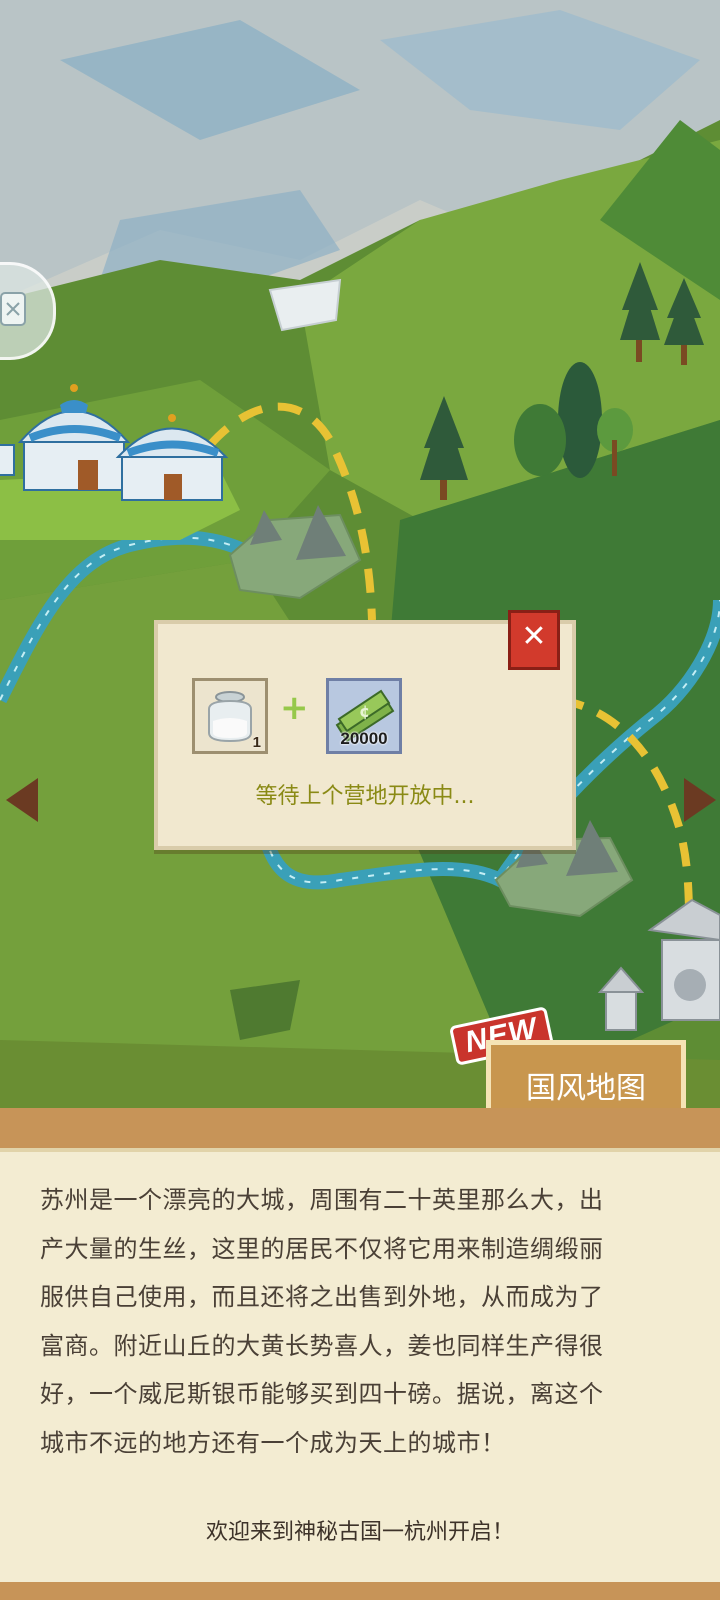 The image size is (720, 1600). I want to click on reward-item-sugar: 1, so click(230, 716).